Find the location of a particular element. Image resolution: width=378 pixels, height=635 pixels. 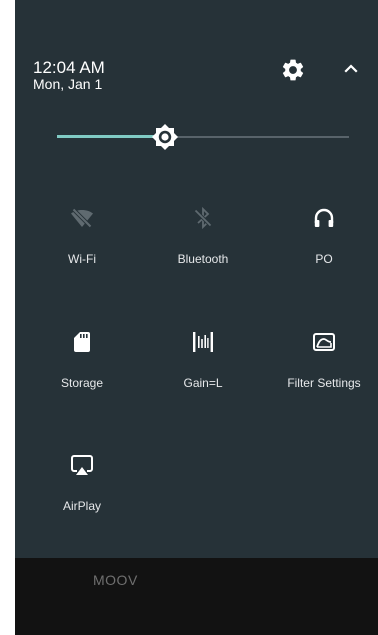

tile-label: Gain=L is located at coordinates (203, 383).